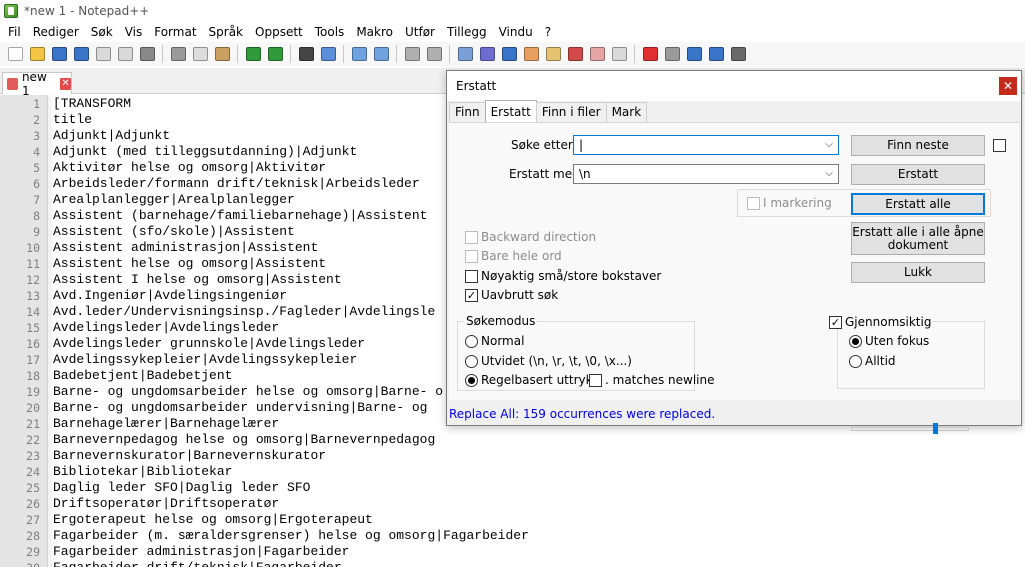  Describe the element at coordinates (910, 429) in the screenshot. I see `transparency-slider-track` at that location.